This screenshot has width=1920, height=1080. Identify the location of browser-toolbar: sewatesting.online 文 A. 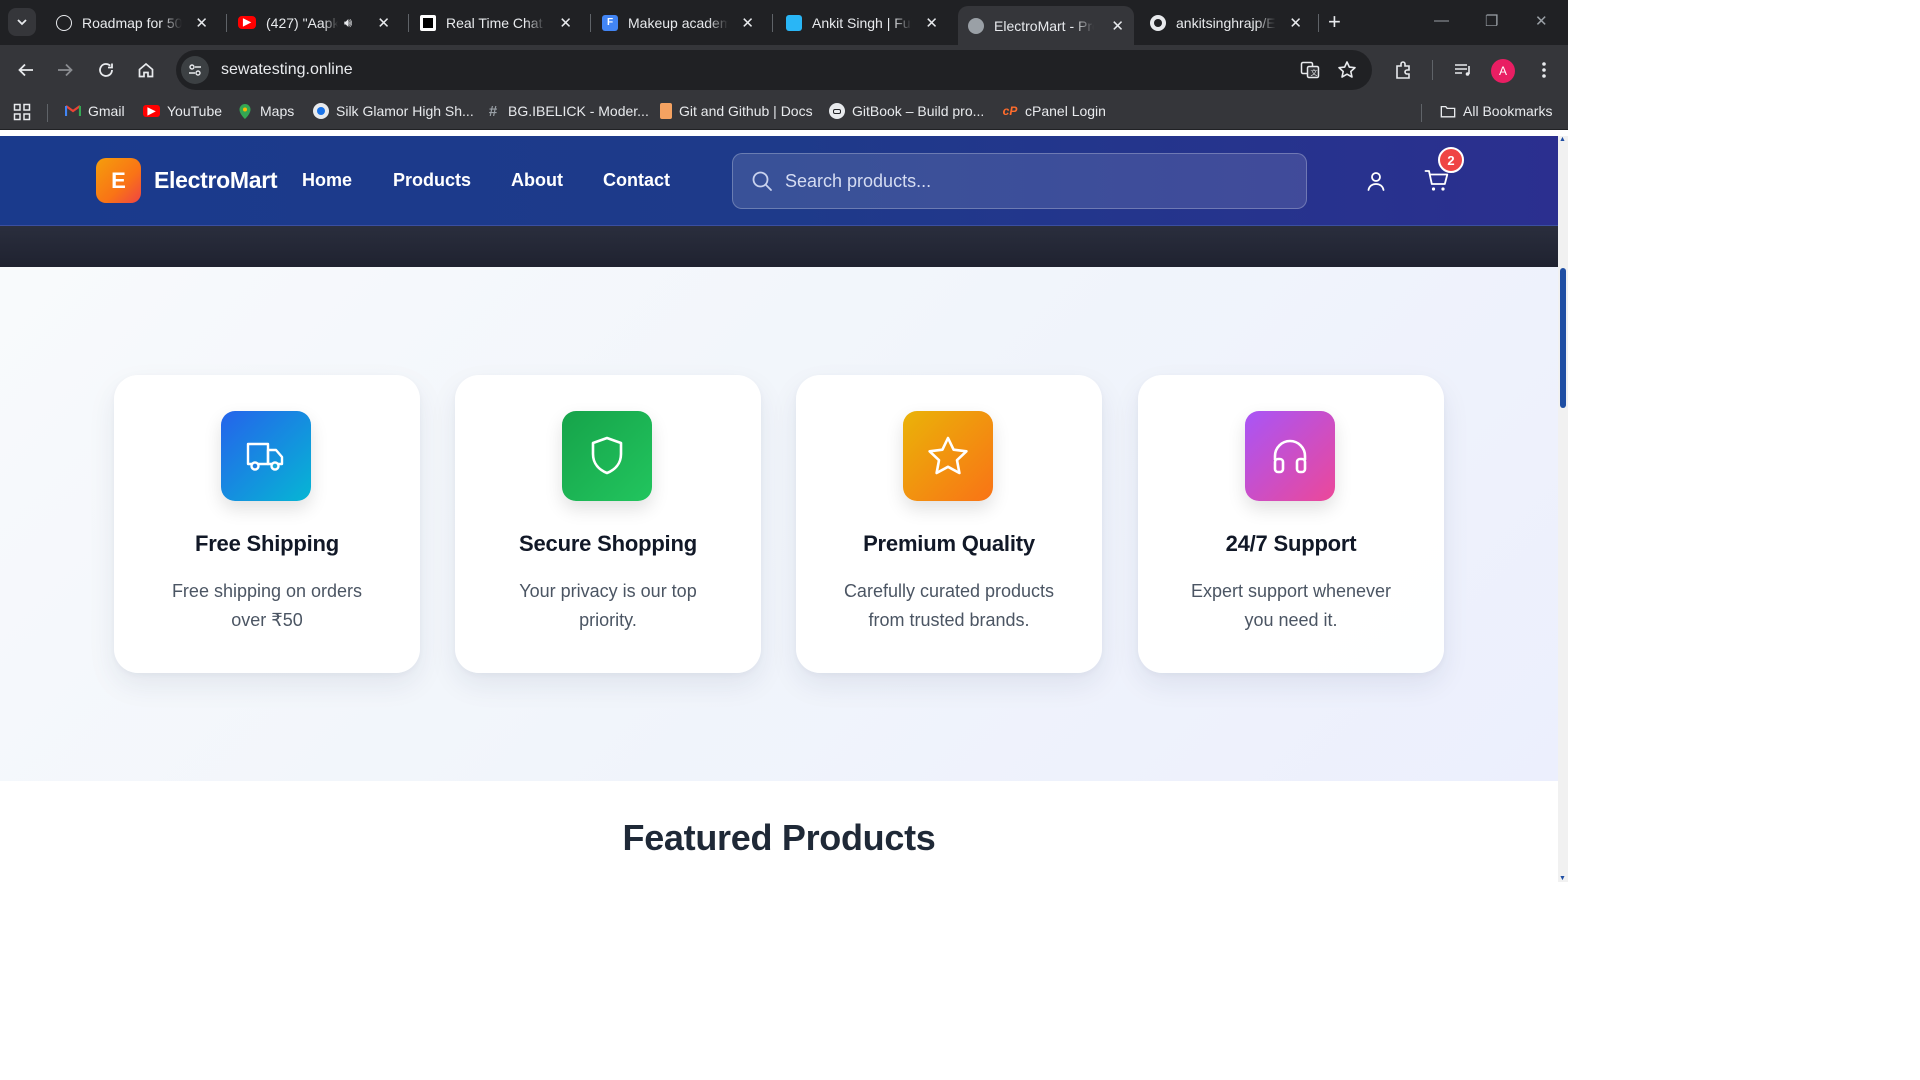
(784, 70).